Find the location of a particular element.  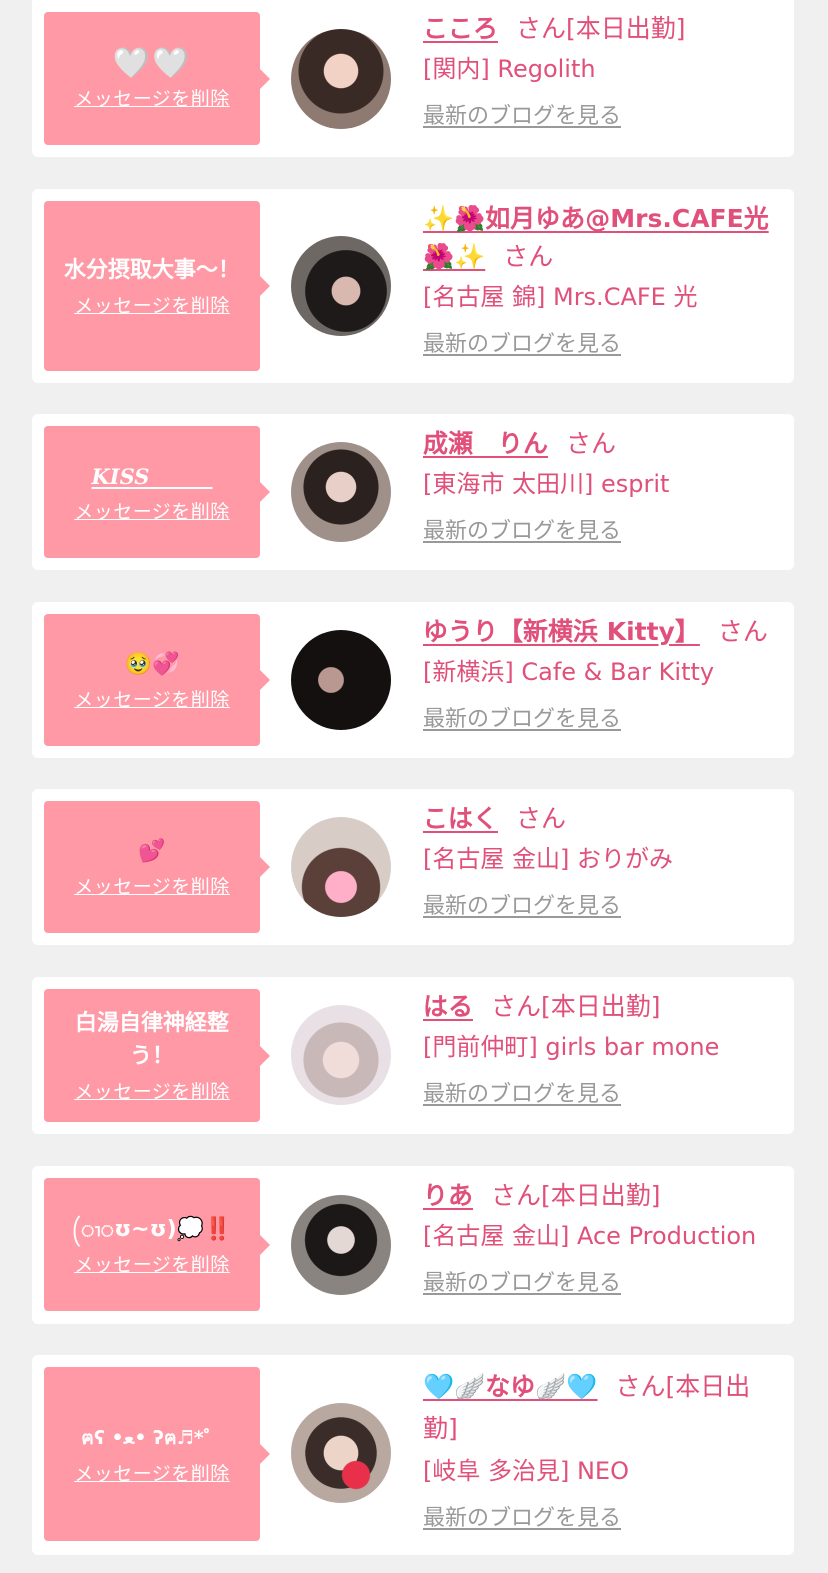

message-bubble: 水分摂取大事〜！ メッセージを削除 is located at coordinates (157, 286).